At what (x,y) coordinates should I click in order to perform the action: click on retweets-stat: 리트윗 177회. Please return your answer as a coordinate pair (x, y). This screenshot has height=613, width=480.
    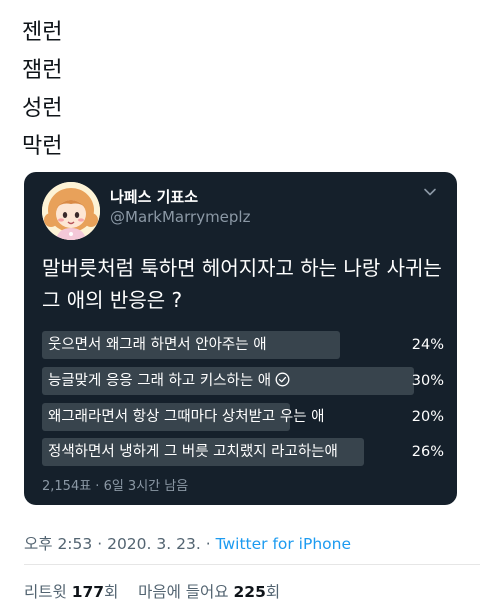
    Looking at the image, I should click on (71, 592).